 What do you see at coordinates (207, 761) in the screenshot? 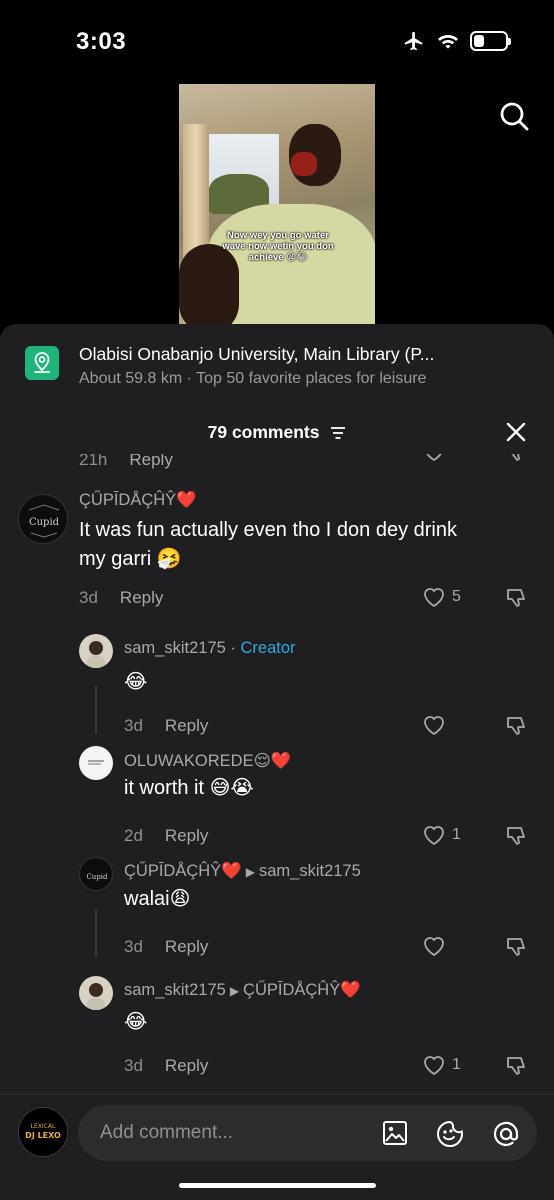
I see `comment-username: OLUWAKOREDE😌❤️` at bounding box center [207, 761].